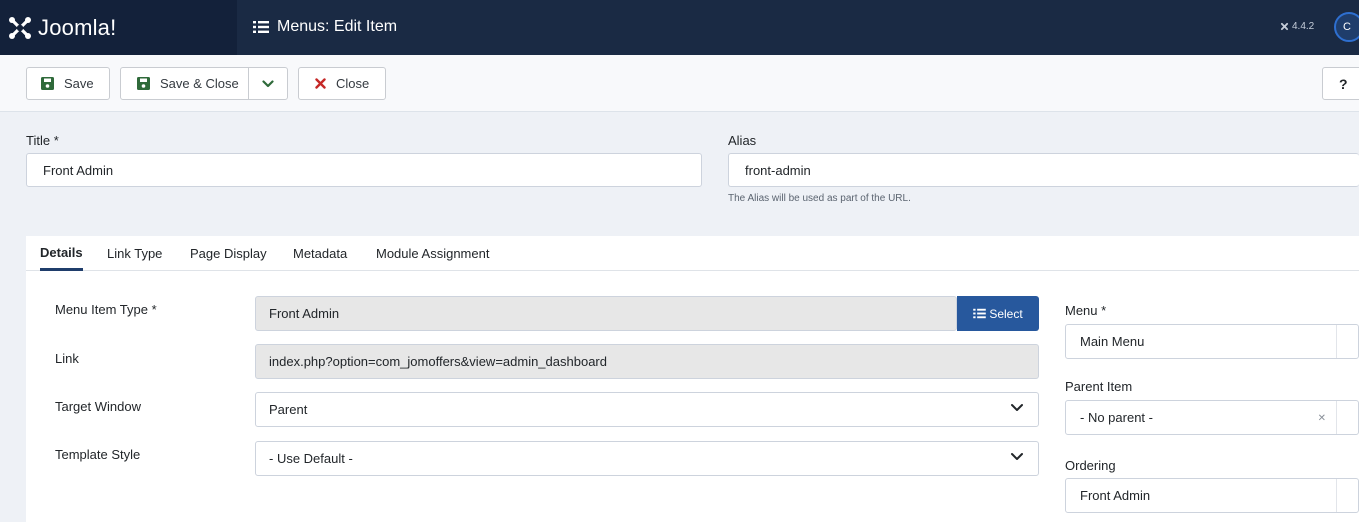 The width and height of the screenshot is (1359, 522). Describe the element at coordinates (199, 83) in the screenshot. I see `save-close-label: Save & Close` at that location.